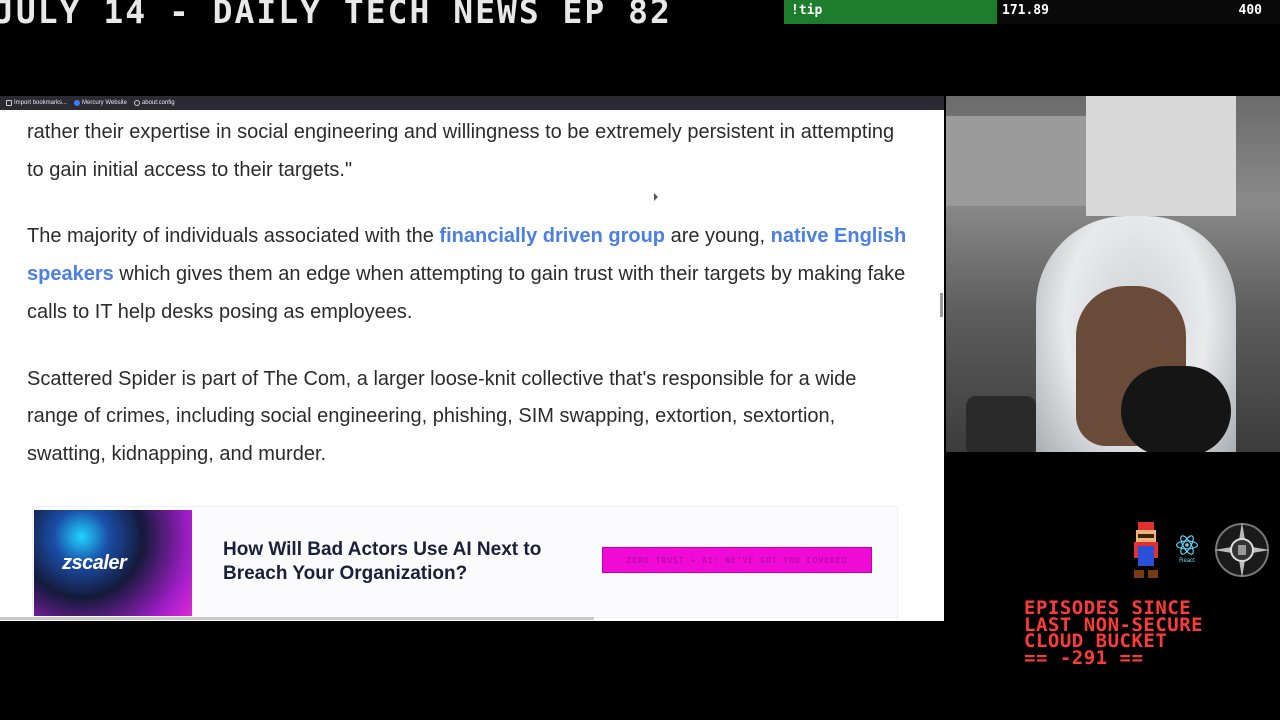 This screenshot has width=1280, height=720. What do you see at coordinates (94, 563) in the screenshot?
I see `ad-brand: zscaler` at bounding box center [94, 563].